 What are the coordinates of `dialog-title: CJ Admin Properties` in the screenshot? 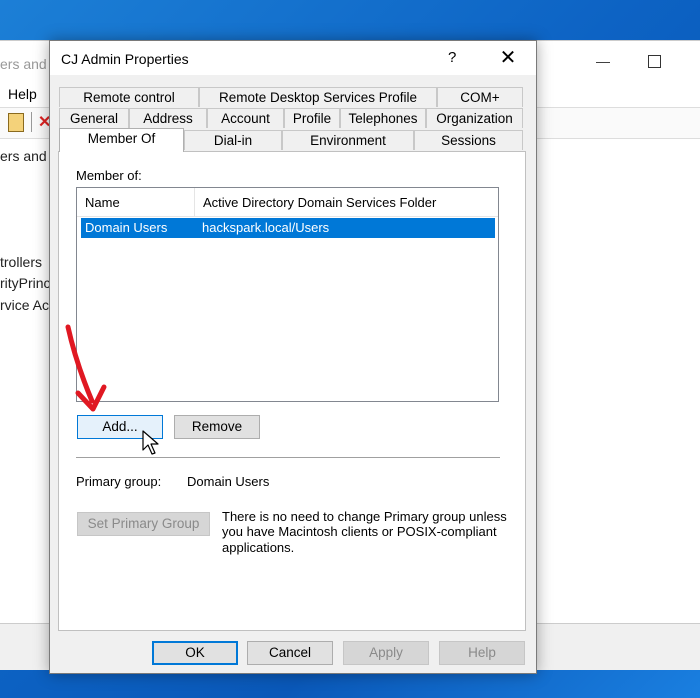 It's located at (125, 59).